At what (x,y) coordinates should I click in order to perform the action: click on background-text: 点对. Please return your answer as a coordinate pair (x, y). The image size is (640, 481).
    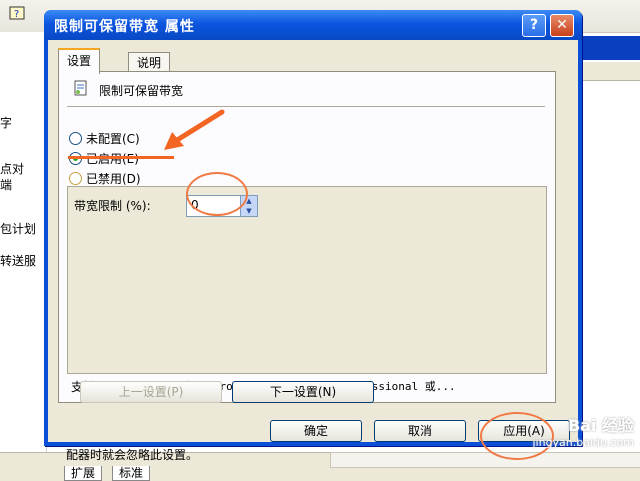
    Looking at the image, I should click on (12, 169).